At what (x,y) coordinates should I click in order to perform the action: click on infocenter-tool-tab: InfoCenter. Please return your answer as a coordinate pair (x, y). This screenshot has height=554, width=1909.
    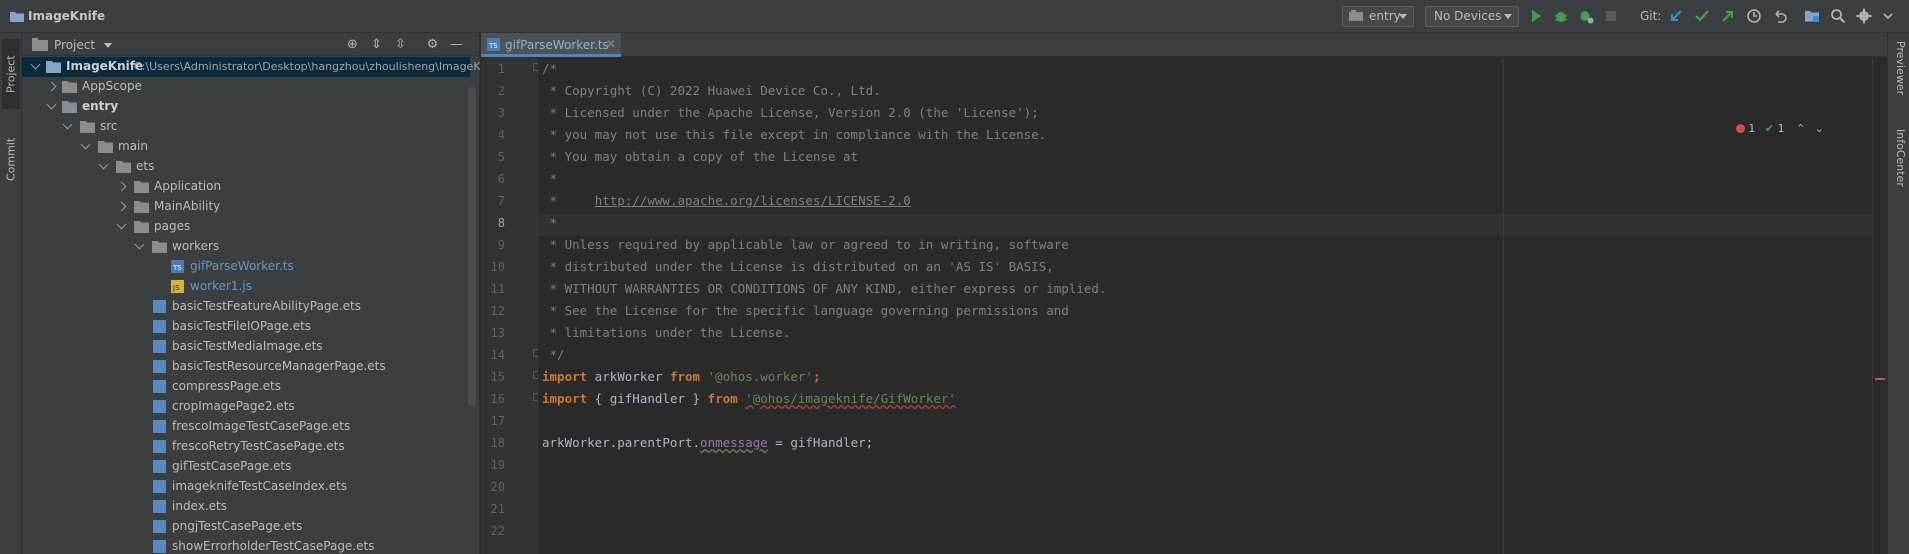
    Looking at the image, I should click on (1899, 174).